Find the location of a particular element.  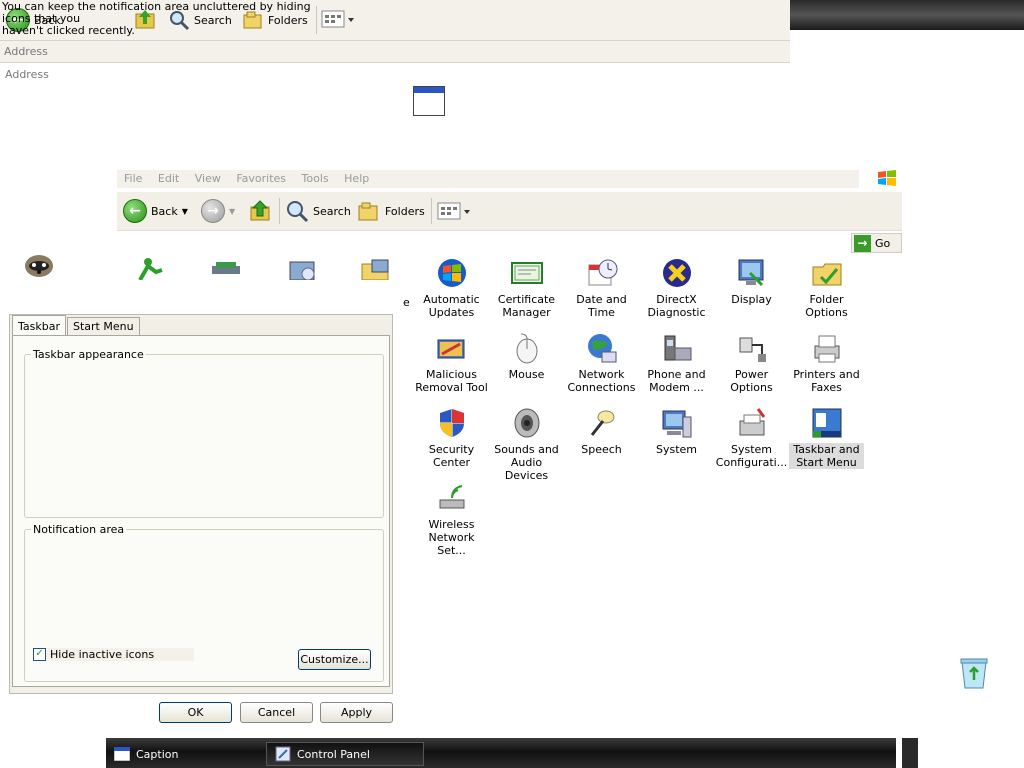

windows-update-icon is located at coordinates (452, 273).